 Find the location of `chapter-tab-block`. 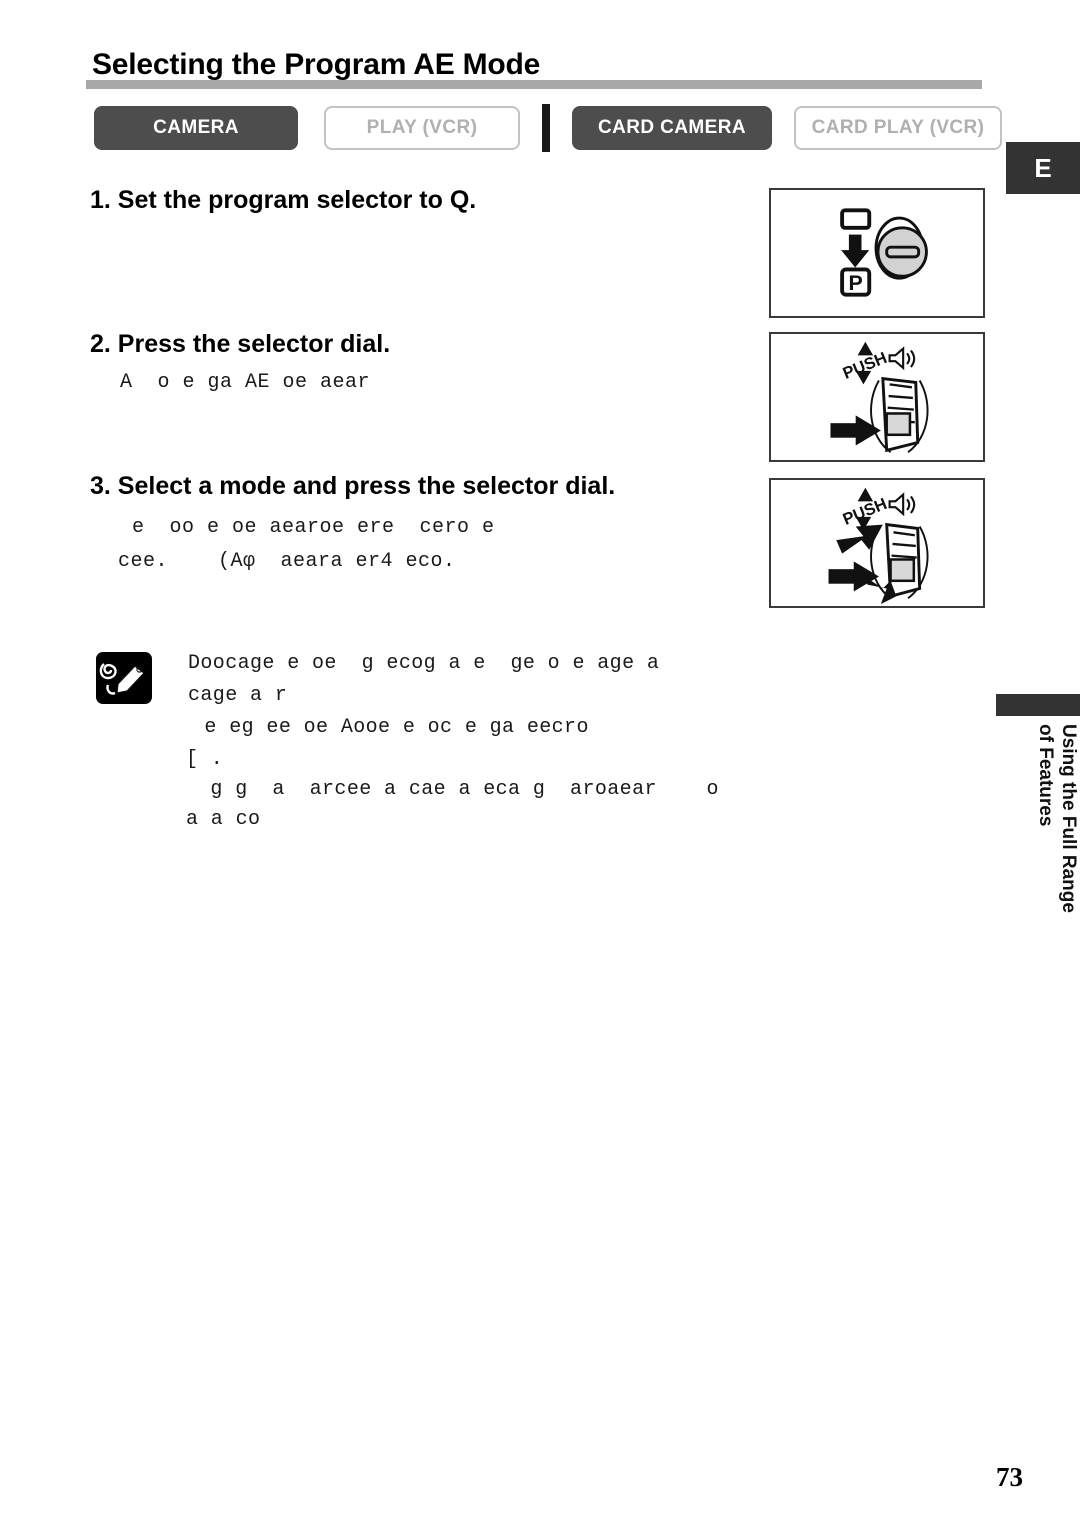

chapter-tab-block is located at coordinates (1038, 705).